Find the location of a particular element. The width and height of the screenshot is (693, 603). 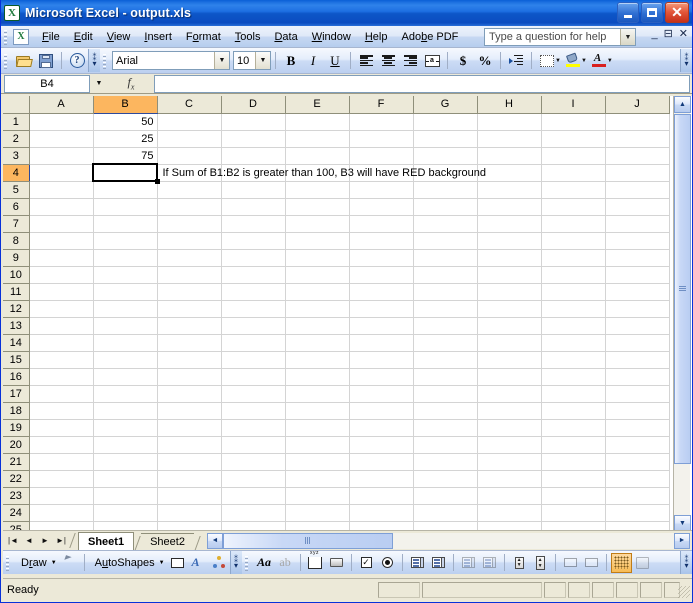

vertical-scroll-thumb is located at coordinates (682, 289).